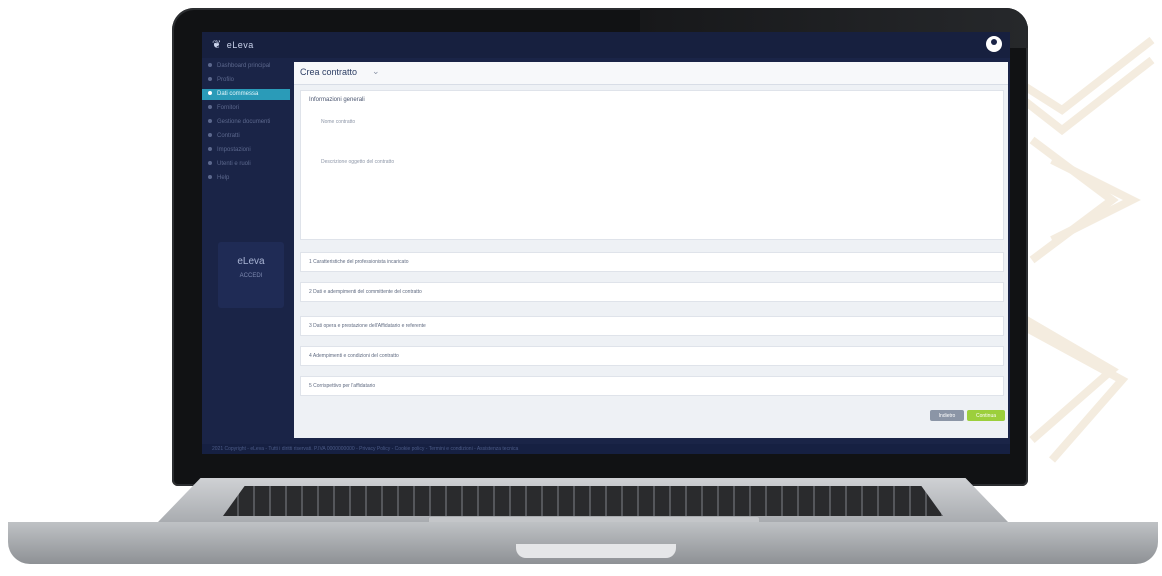 The width and height of the screenshot is (1162, 576). I want to click on sidebar-item-label: Contratti, so click(228, 136).